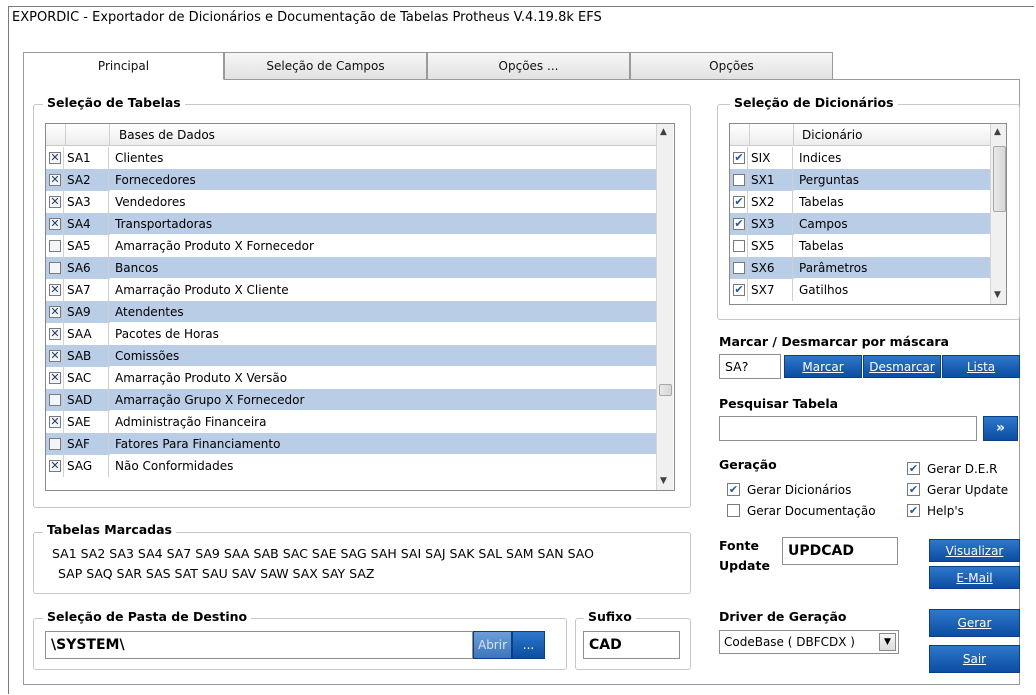  Describe the element at coordinates (840, 551) in the screenshot. I see `source-input: UPDCAD` at that location.